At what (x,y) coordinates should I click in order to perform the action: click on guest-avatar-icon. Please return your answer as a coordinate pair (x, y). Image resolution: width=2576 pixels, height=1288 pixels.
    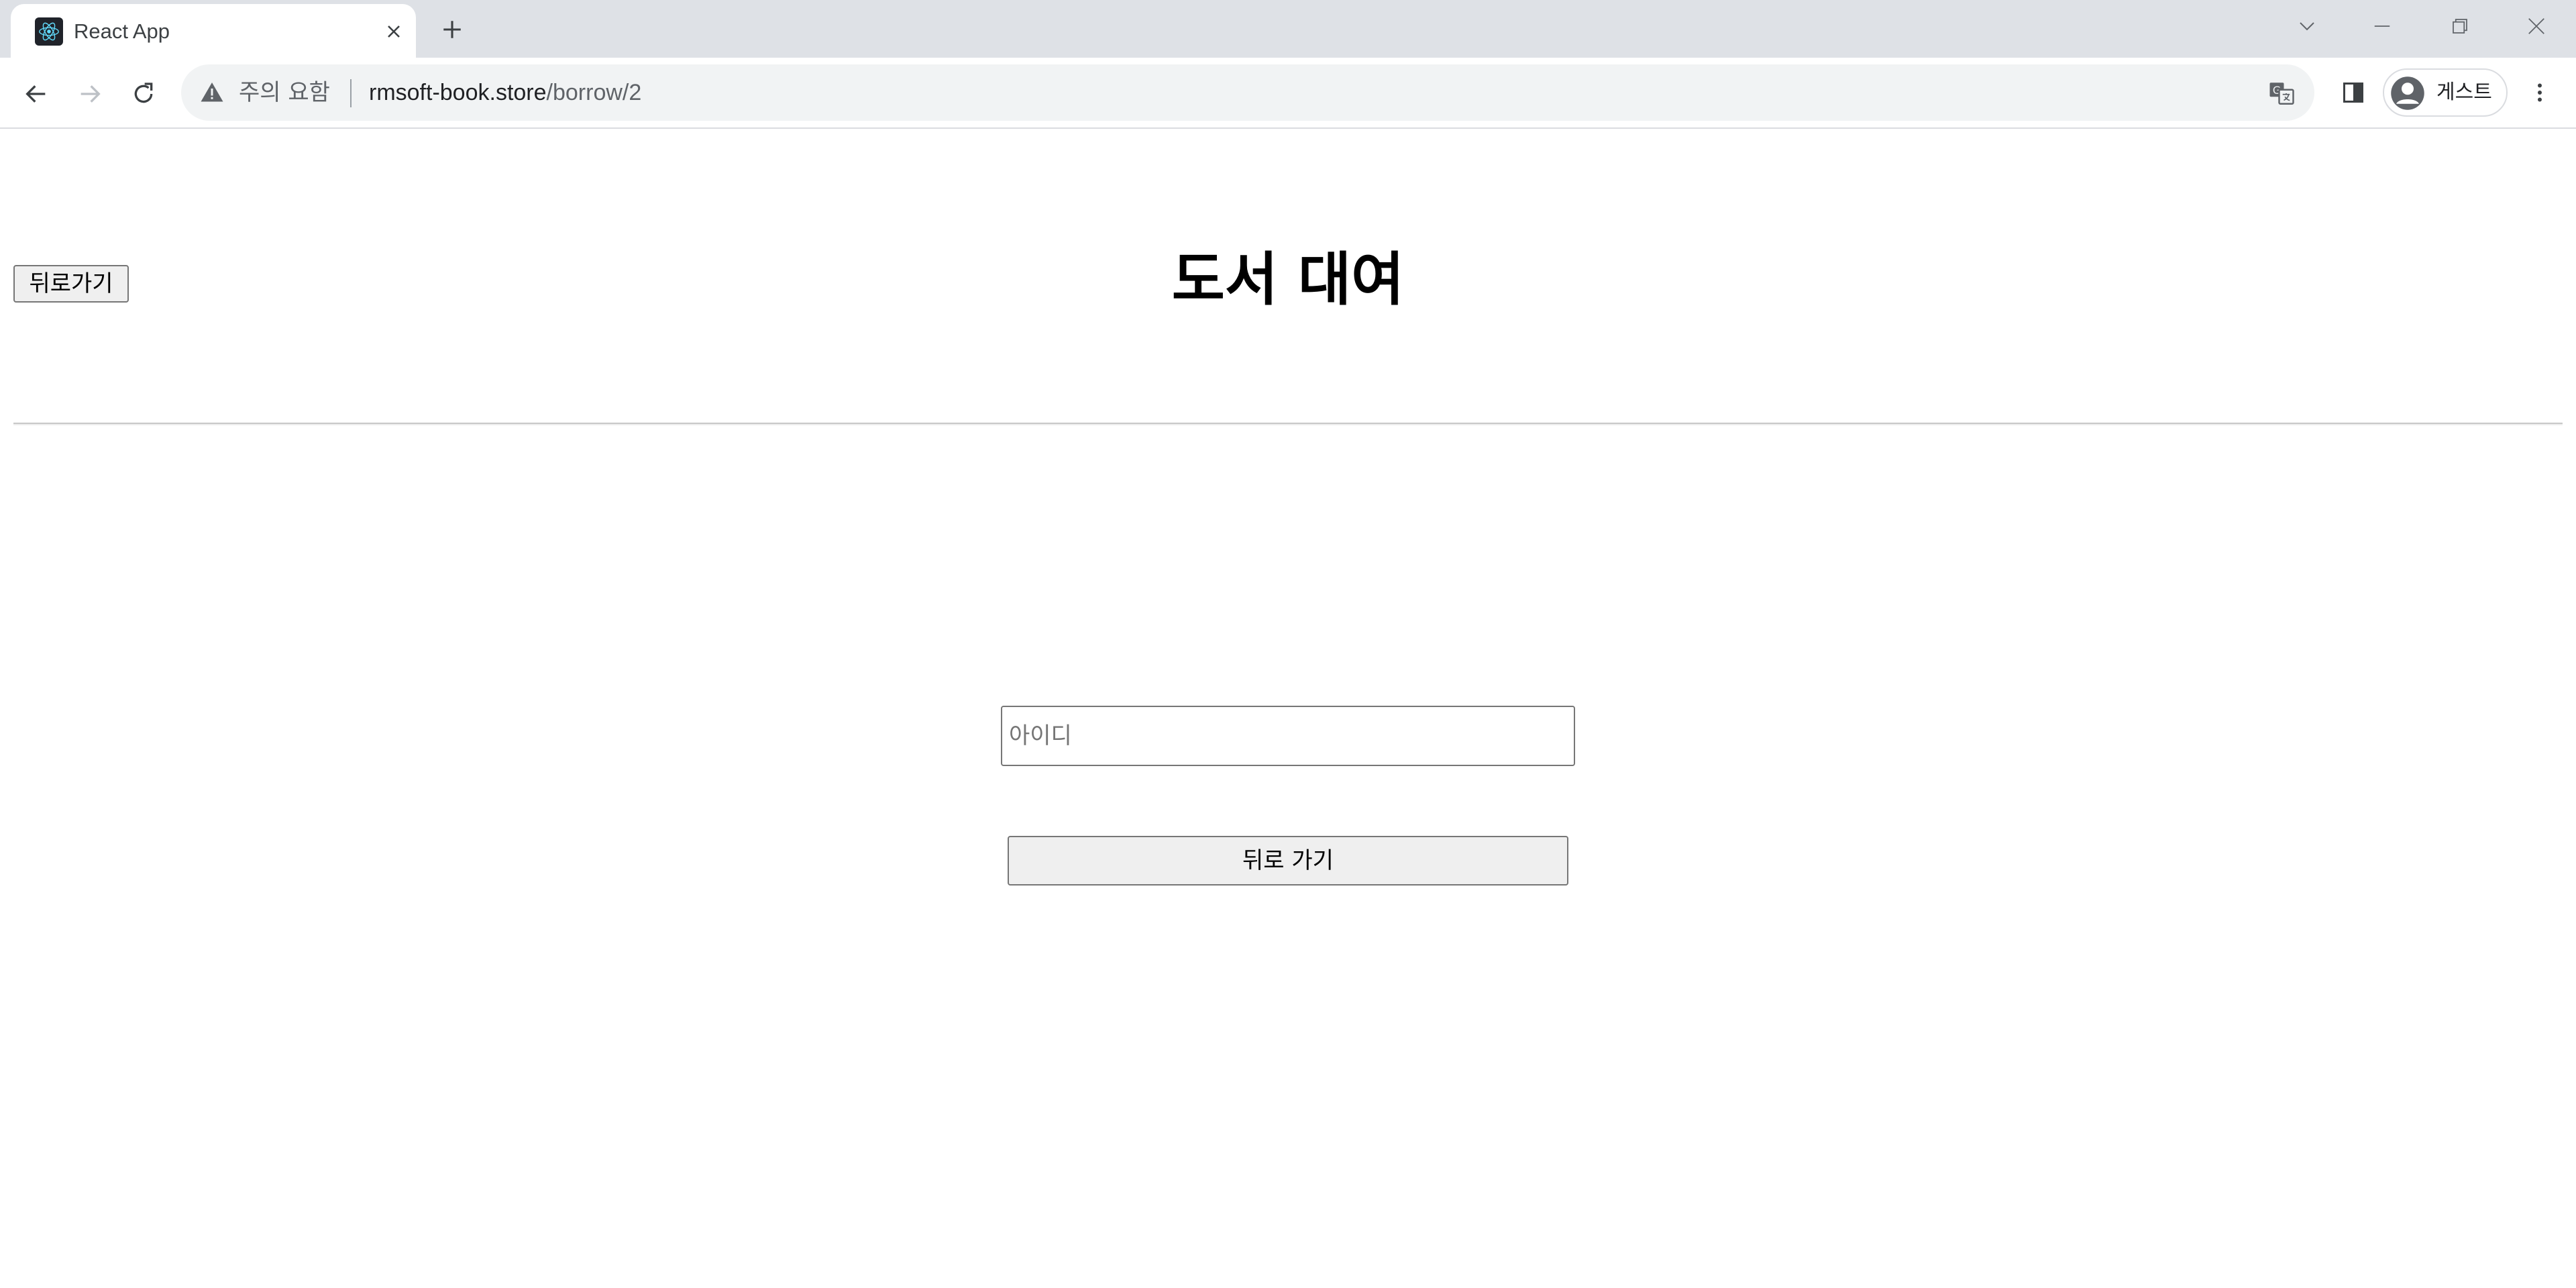
    Looking at the image, I should click on (2407, 93).